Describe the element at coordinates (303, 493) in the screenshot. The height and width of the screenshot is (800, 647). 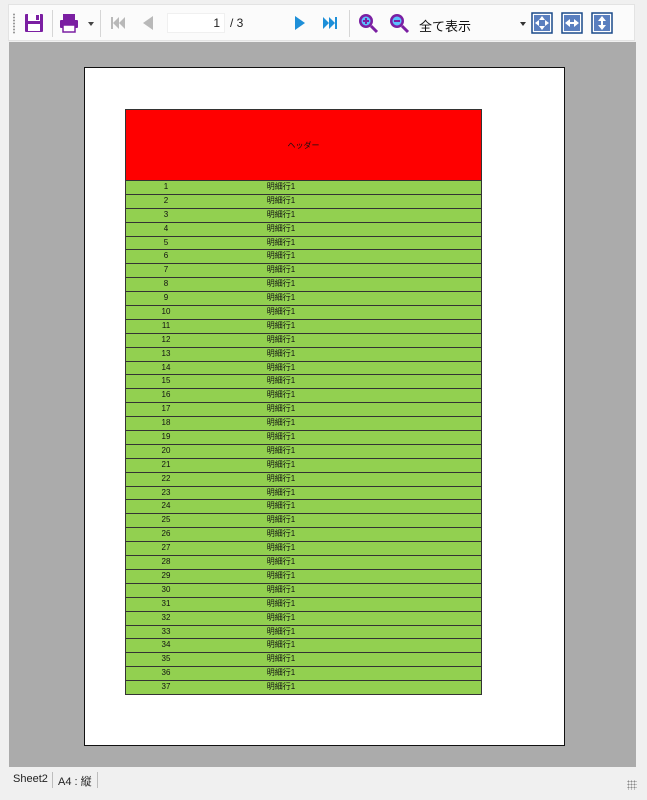
I see `table-row: 23 明細行1` at that location.